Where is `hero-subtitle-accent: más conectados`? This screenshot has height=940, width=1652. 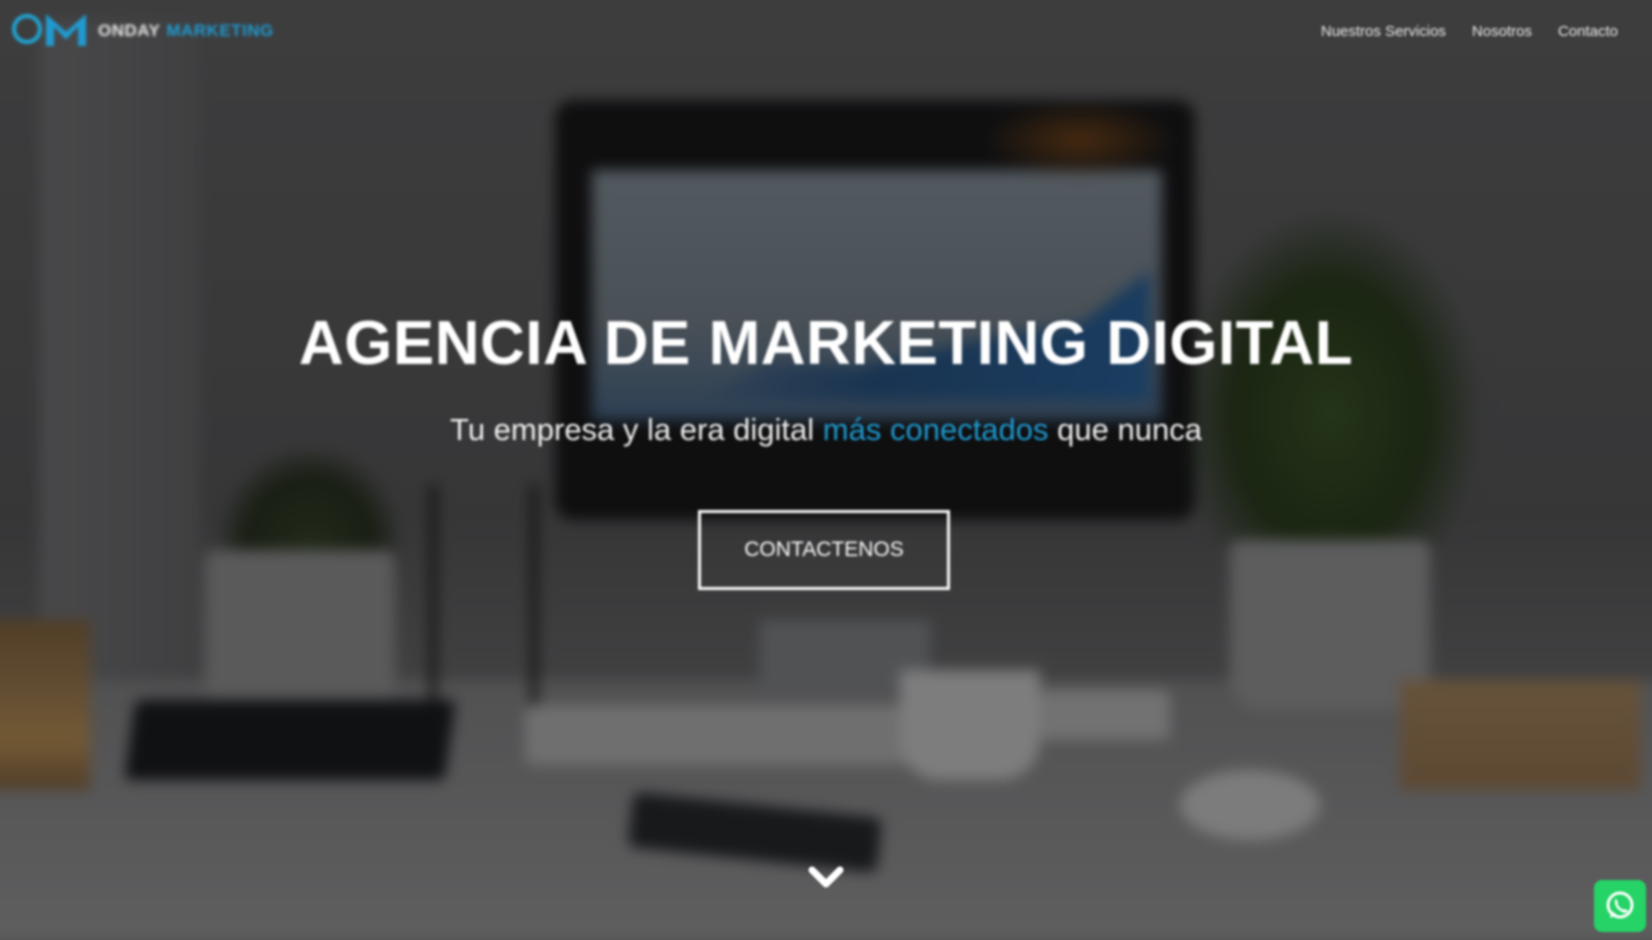 hero-subtitle-accent: más conectados is located at coordinates (935, 429).